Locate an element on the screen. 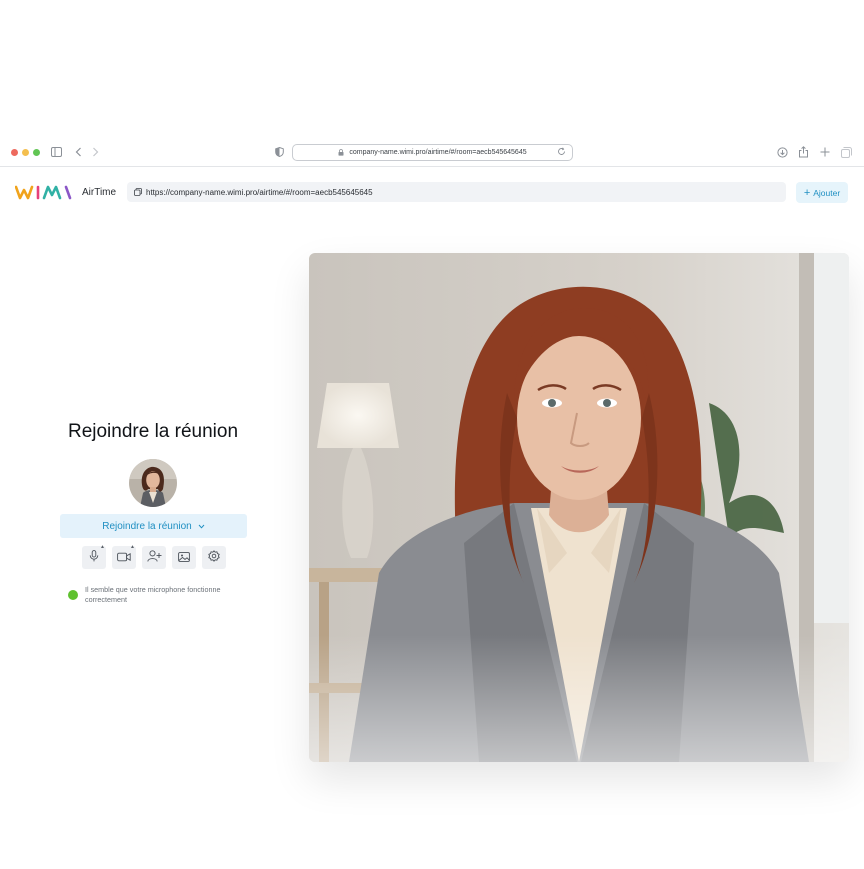  add-user-icon is located at coordinates (154, 558).